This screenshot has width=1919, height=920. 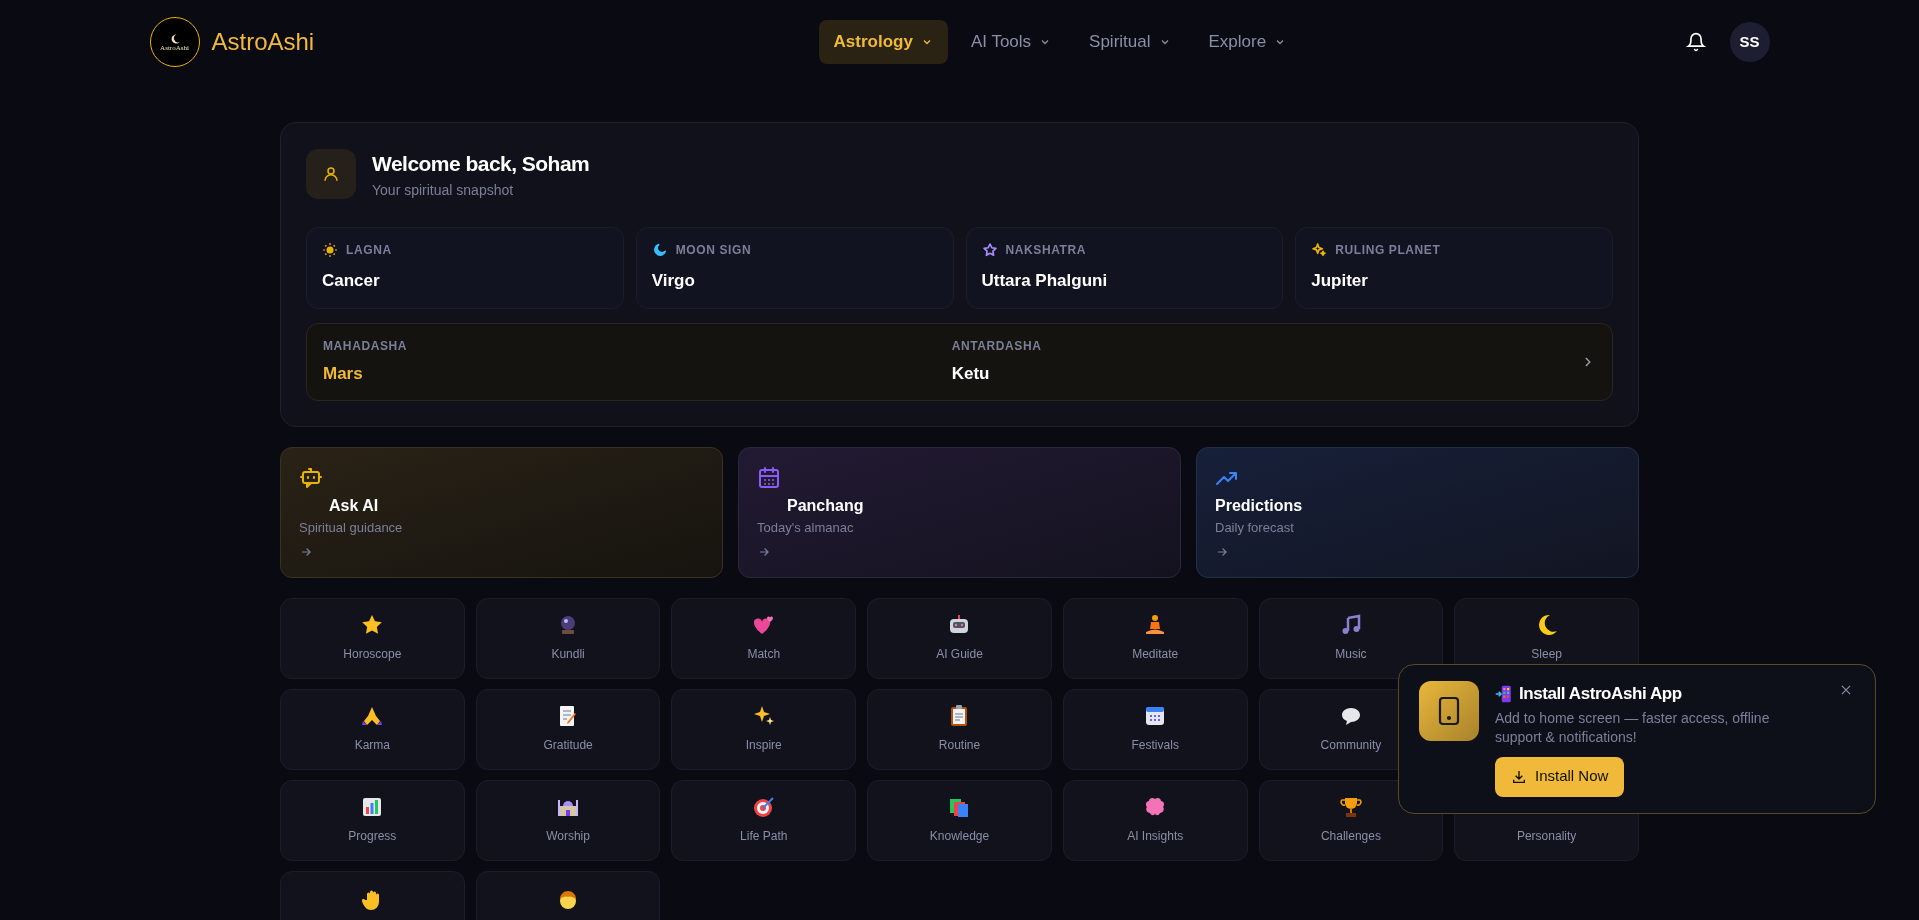 I want to click on feature-tile: Music, so click(x=1351, y=638).